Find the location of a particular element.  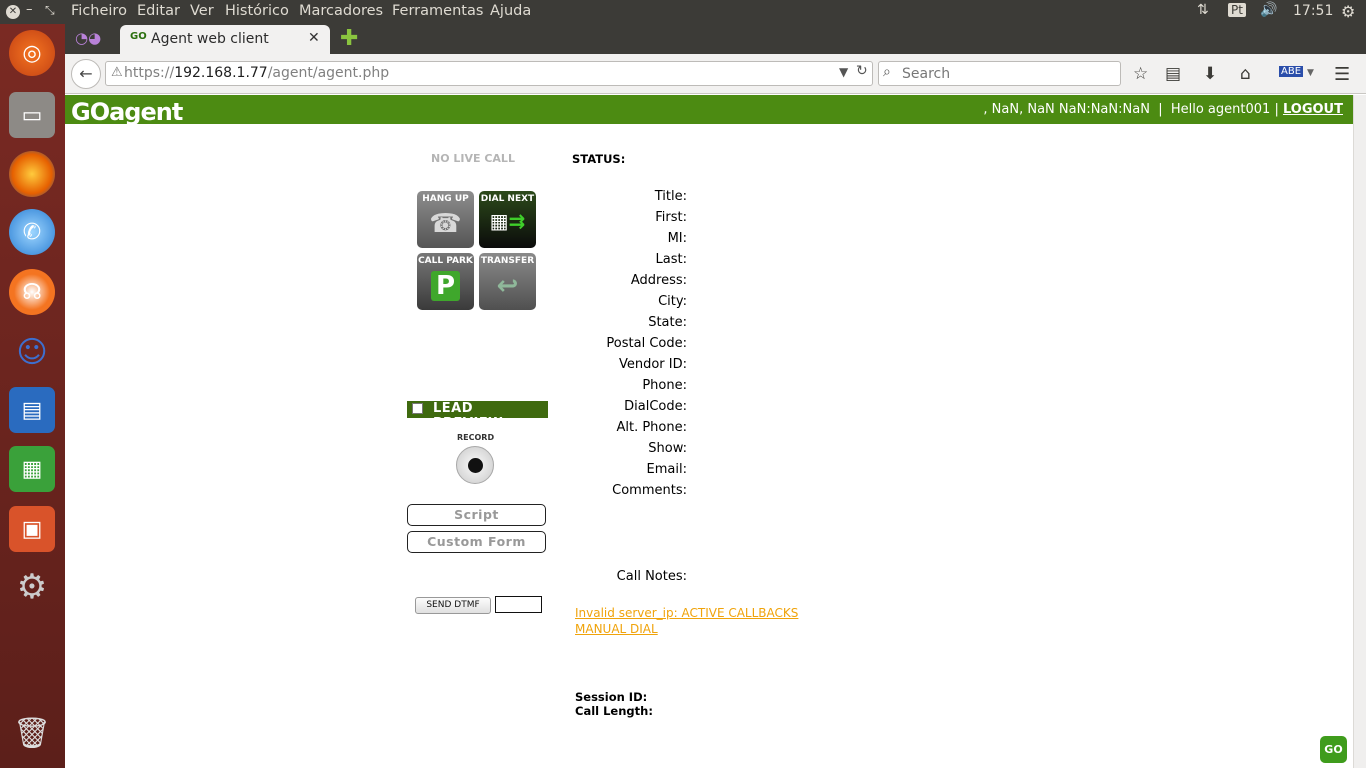

tab-title: Agent web client is located at coordinates (210, 39).